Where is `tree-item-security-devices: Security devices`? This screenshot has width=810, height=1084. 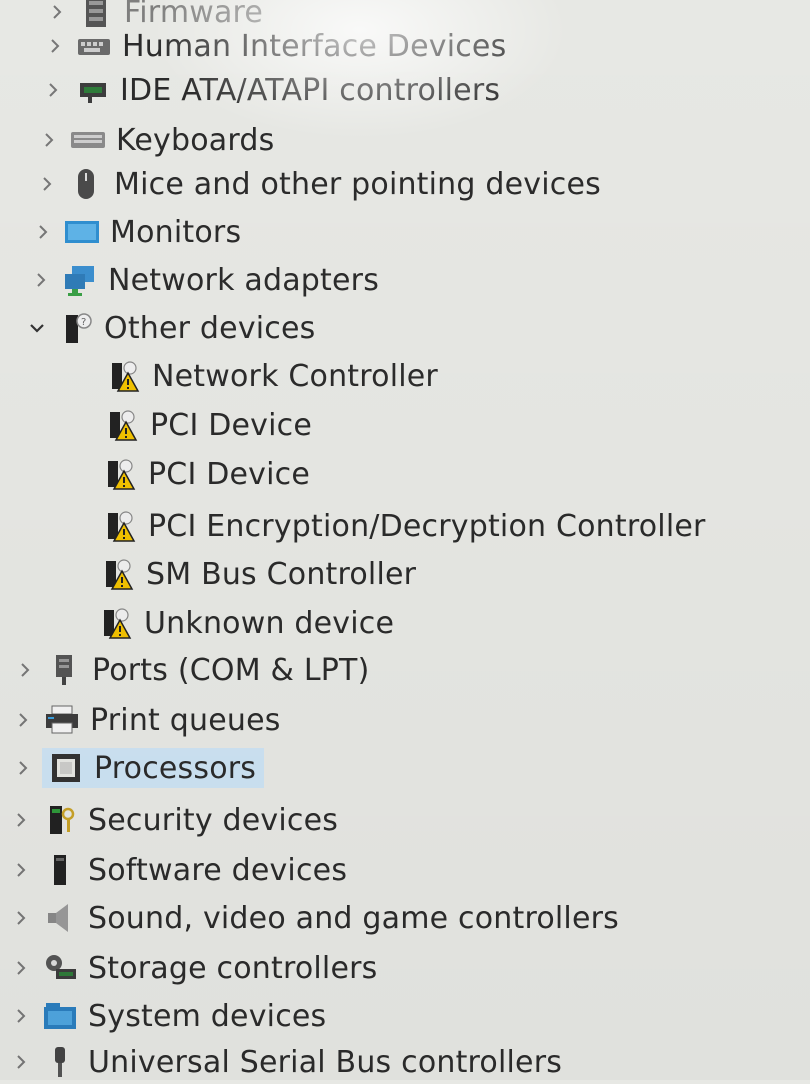
tree-item-security-devices: Security devices is located at coordinates (173, 820).